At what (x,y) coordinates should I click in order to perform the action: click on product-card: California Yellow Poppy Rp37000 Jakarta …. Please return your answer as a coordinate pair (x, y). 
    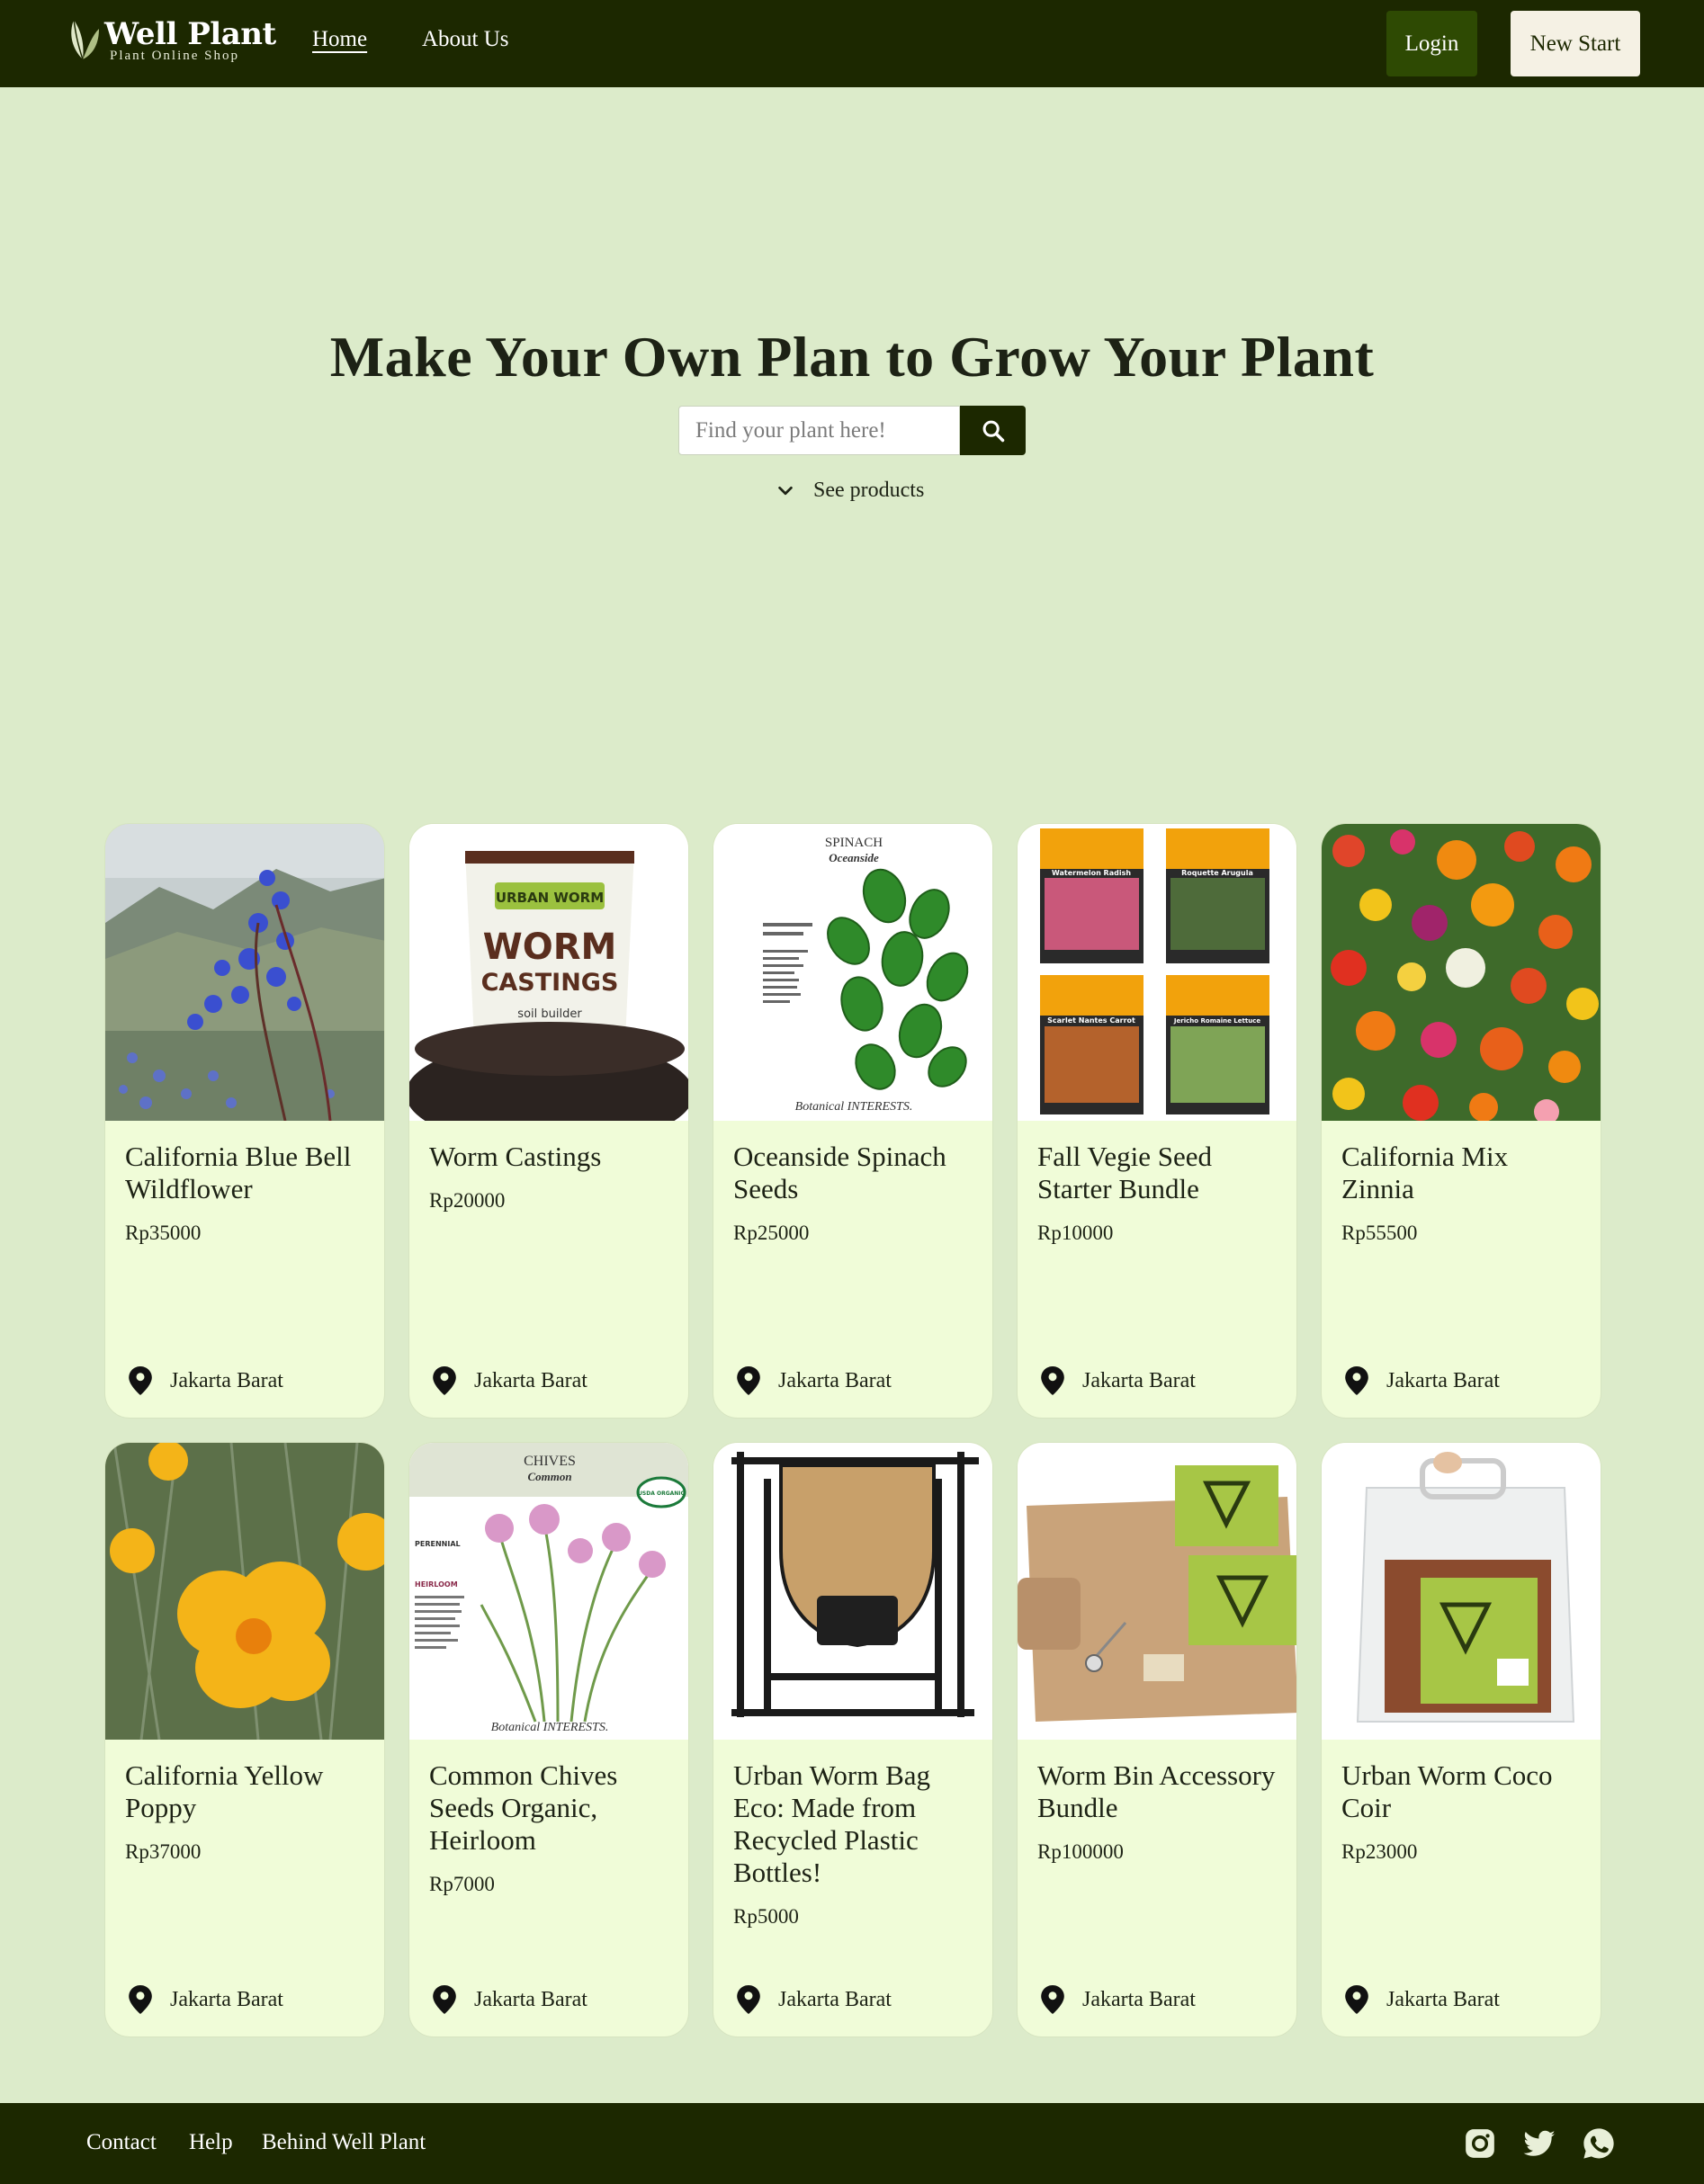
    Looking at the image, I should click on (245, 1740).